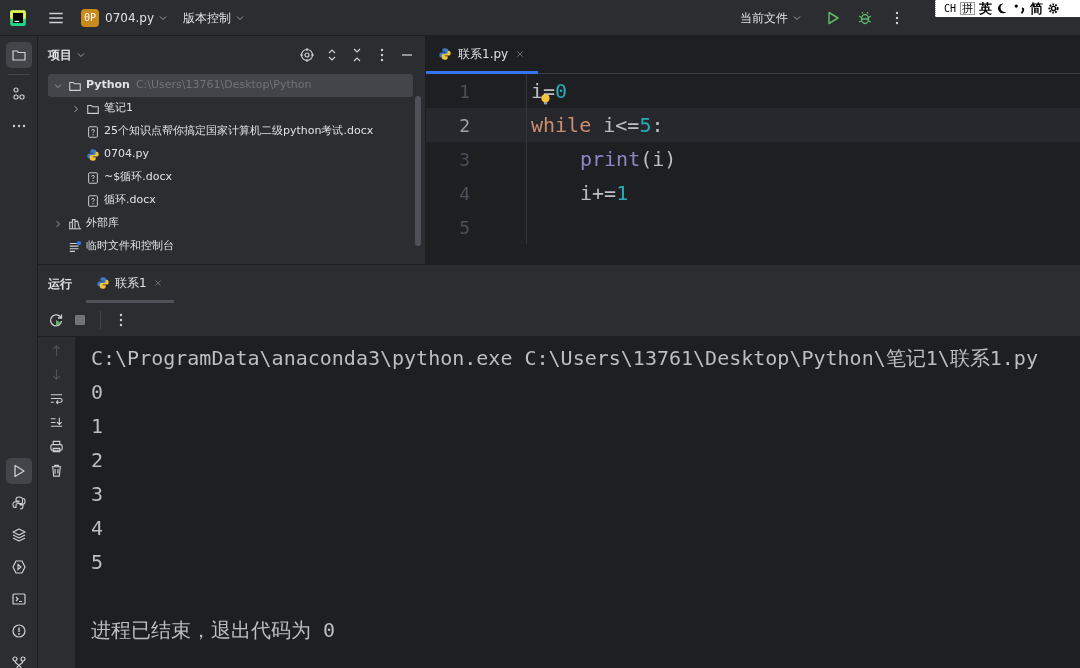 This screenshot has width=1080, height=668. I want to click on bug-icon, so click(865, 17).